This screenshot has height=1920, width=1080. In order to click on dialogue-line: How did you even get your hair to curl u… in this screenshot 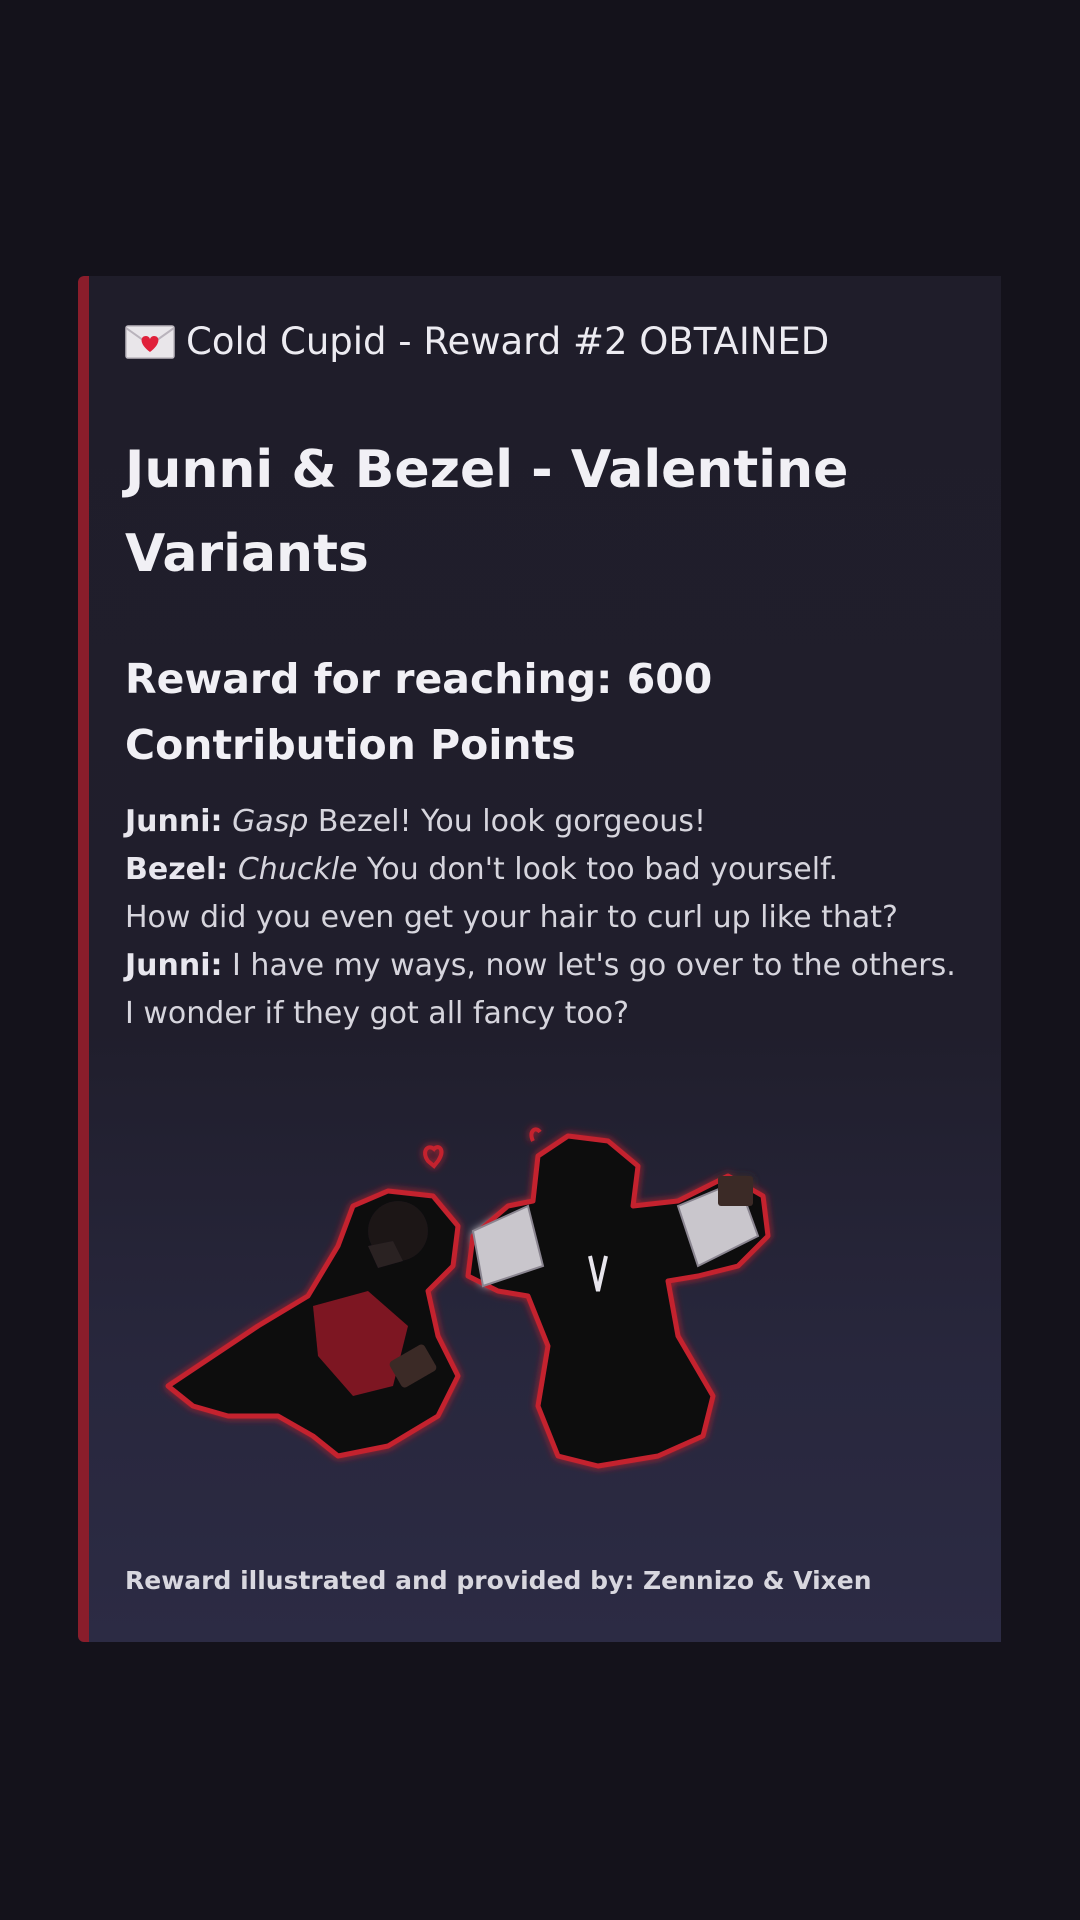, I will do `click(545, 918)`.